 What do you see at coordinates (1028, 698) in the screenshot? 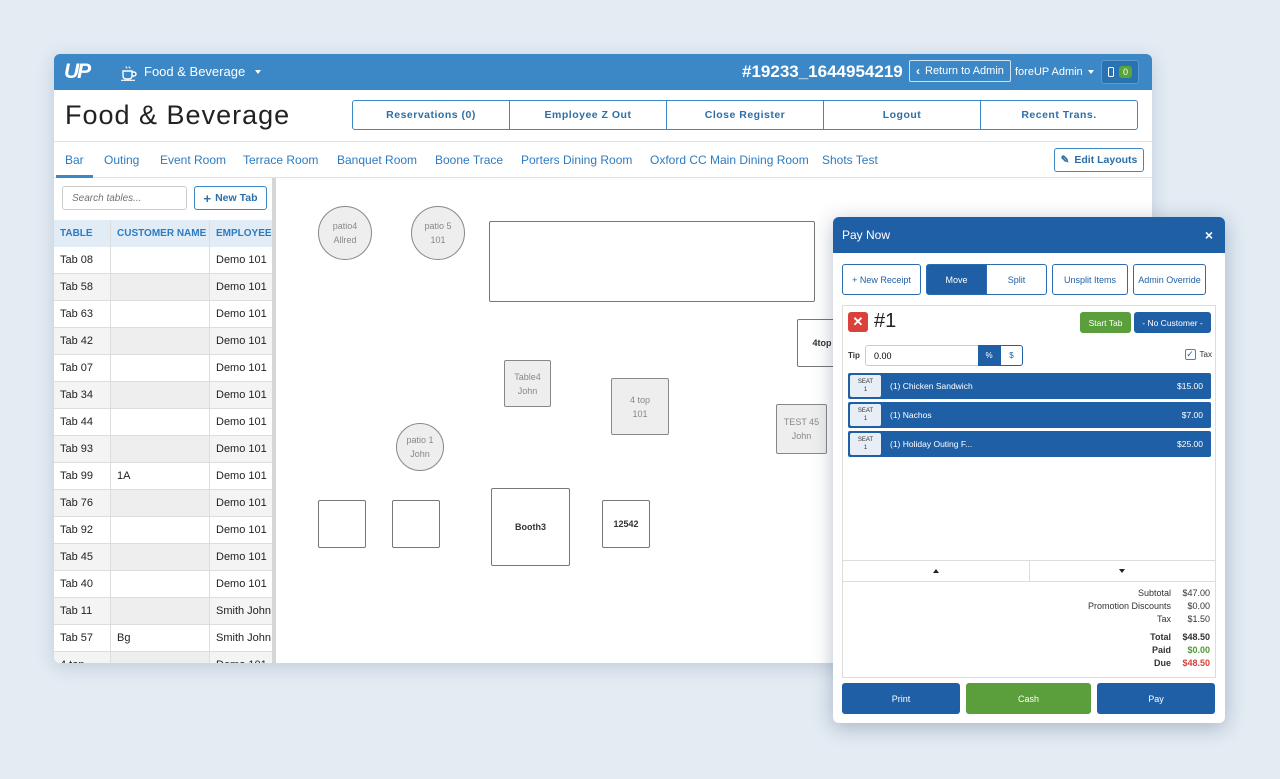
I see `cash-button: Cash` at bounding box center [1028, 698].